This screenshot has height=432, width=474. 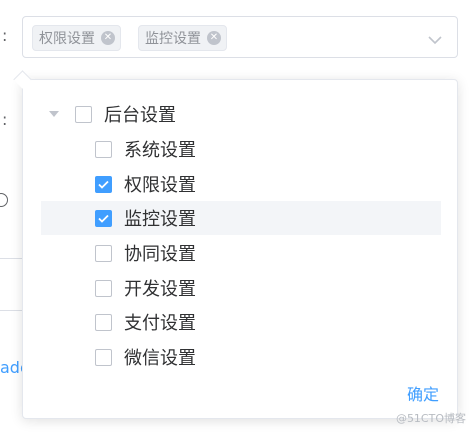 What do you see at coordinates (160, 323) in the screenshot?
I see `tree-node-label: 支付设置` at bounding box center [160, 323].